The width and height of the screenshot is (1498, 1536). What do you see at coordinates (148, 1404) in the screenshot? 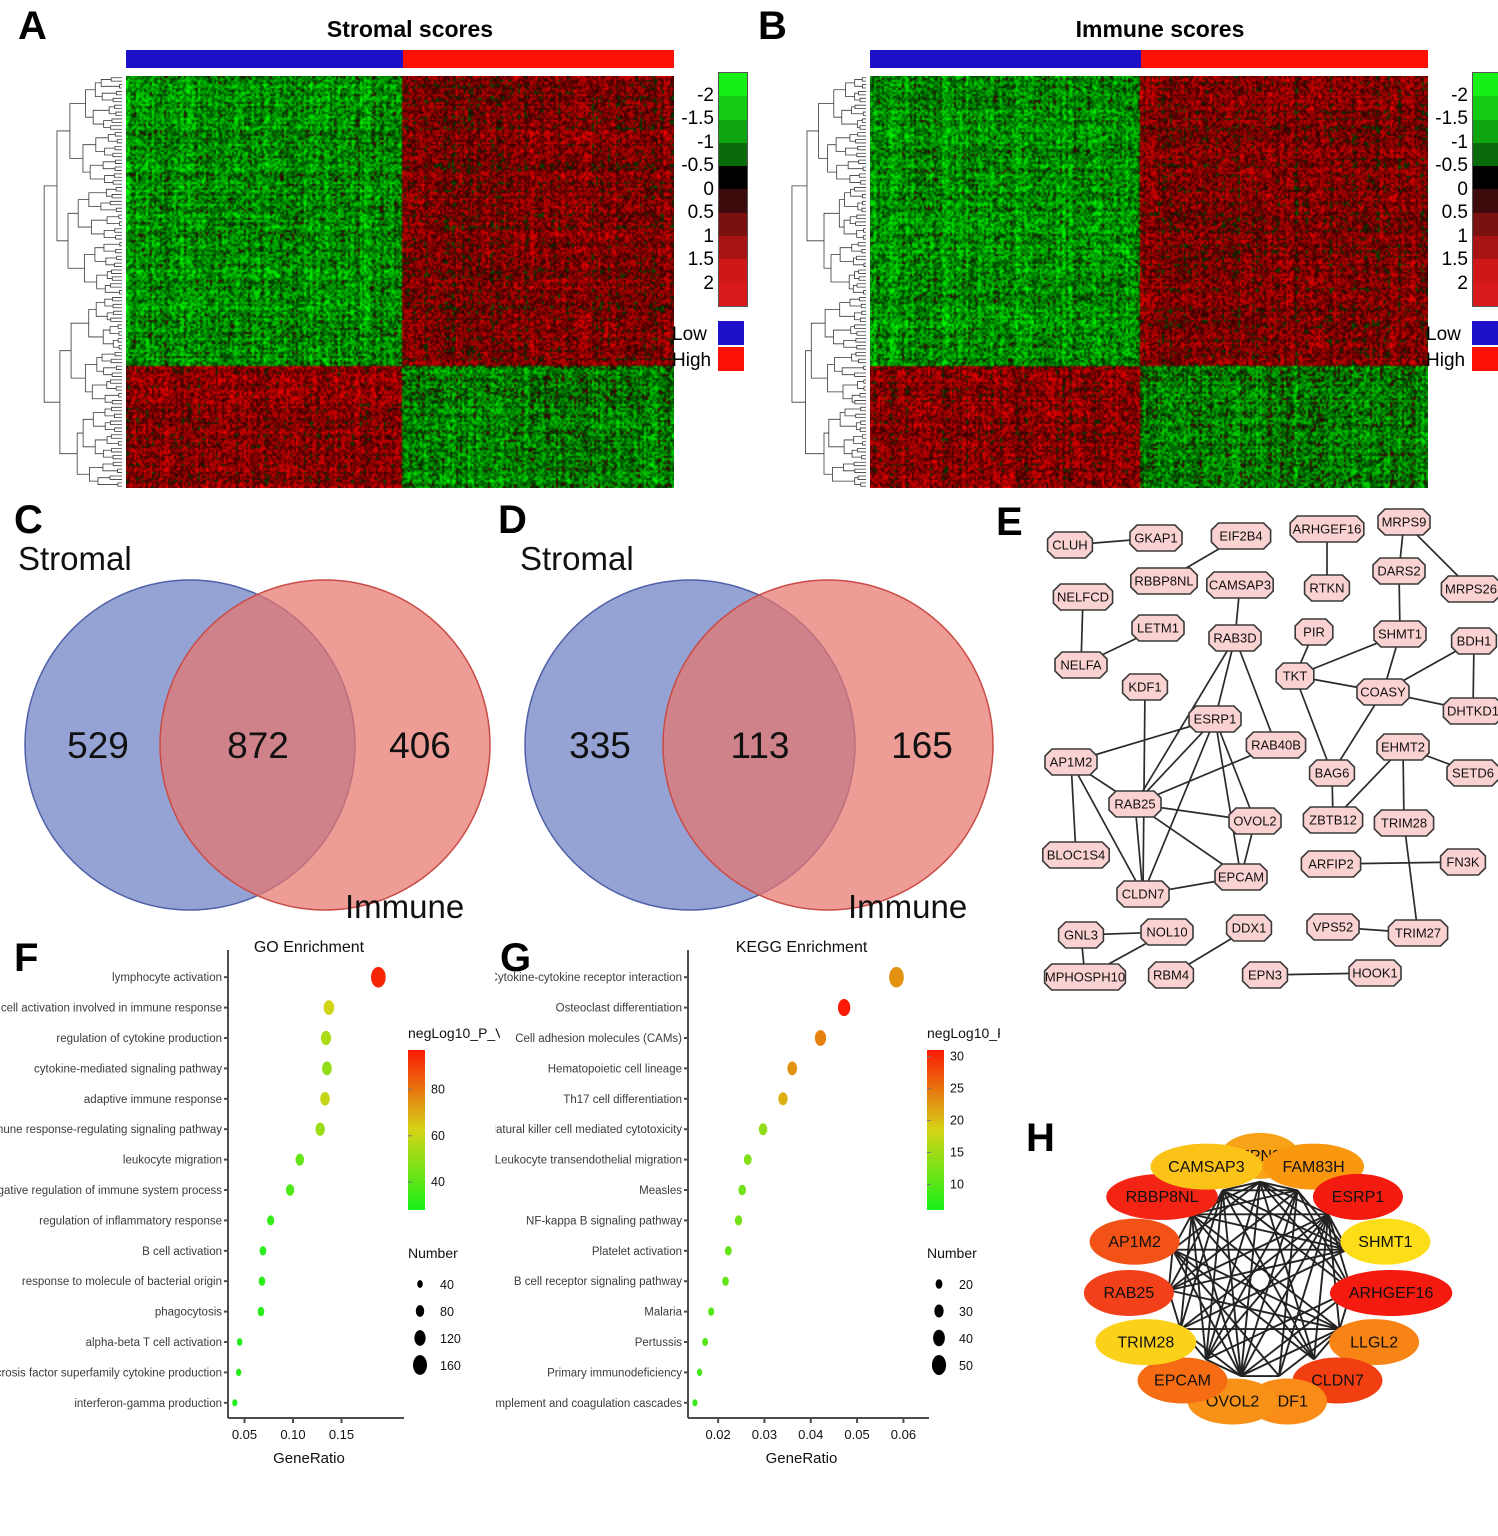
I see `category-label: interferon-gamma production` at bounding box center [148, 1404].